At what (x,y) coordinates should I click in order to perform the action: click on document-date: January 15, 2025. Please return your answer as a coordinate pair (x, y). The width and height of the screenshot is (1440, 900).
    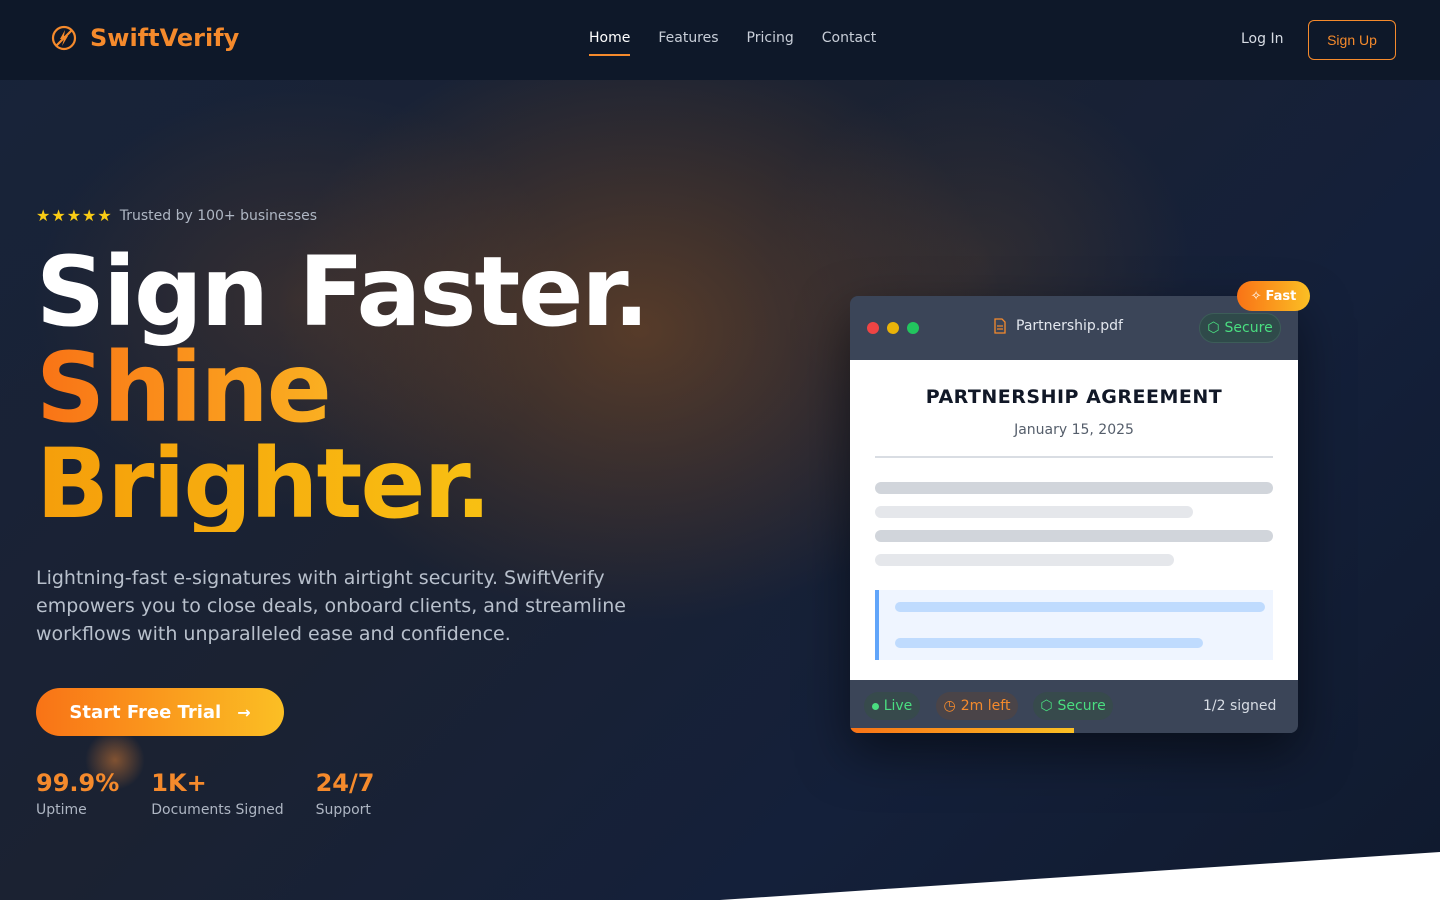
    Looking at the image, I should click on (1074, 430).